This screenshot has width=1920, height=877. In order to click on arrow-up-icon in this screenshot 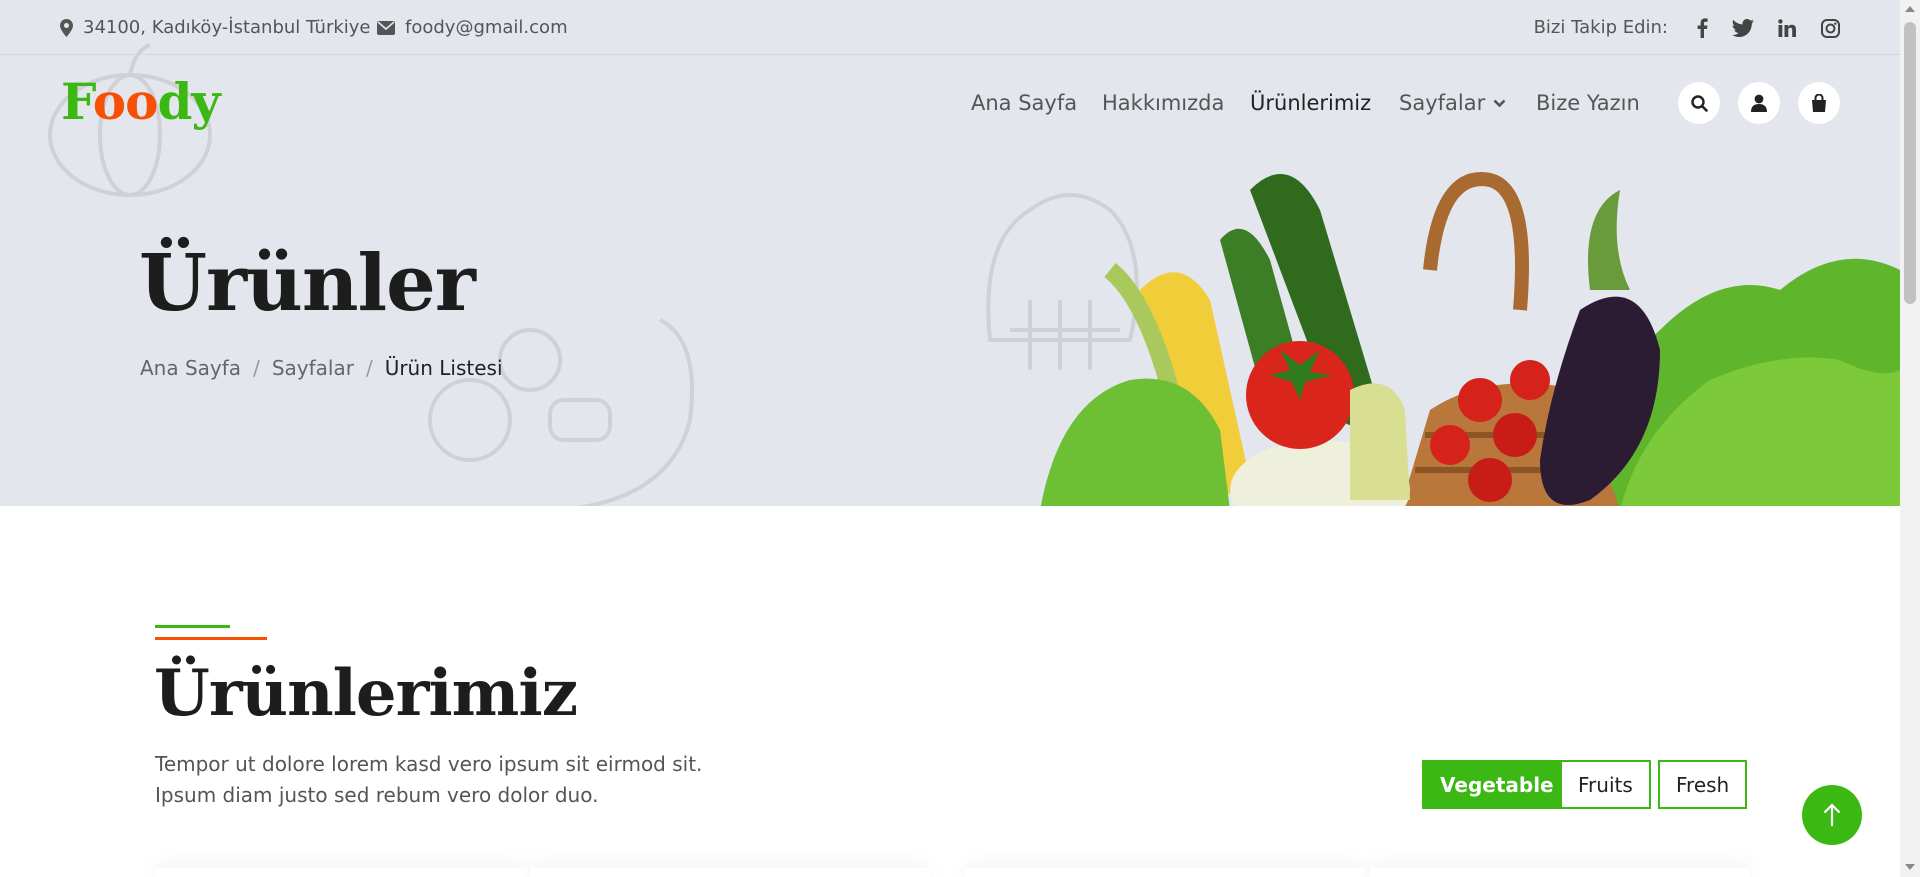, I will do `click(1832, 814)`.